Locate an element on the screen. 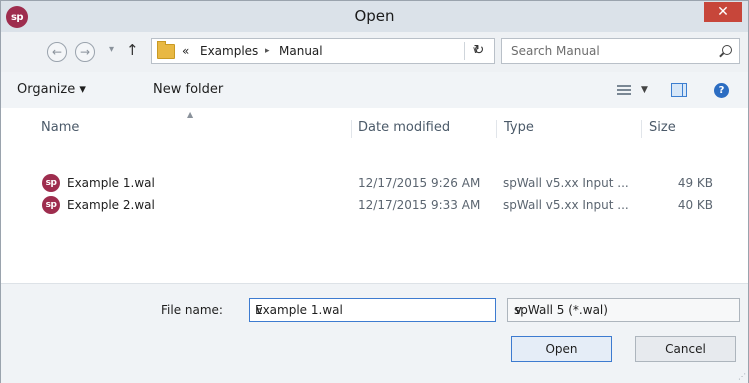 The height and width of the screenshot is (383, 749). sort-indicator-icon: ▲ is located at coordinates (190, 114).